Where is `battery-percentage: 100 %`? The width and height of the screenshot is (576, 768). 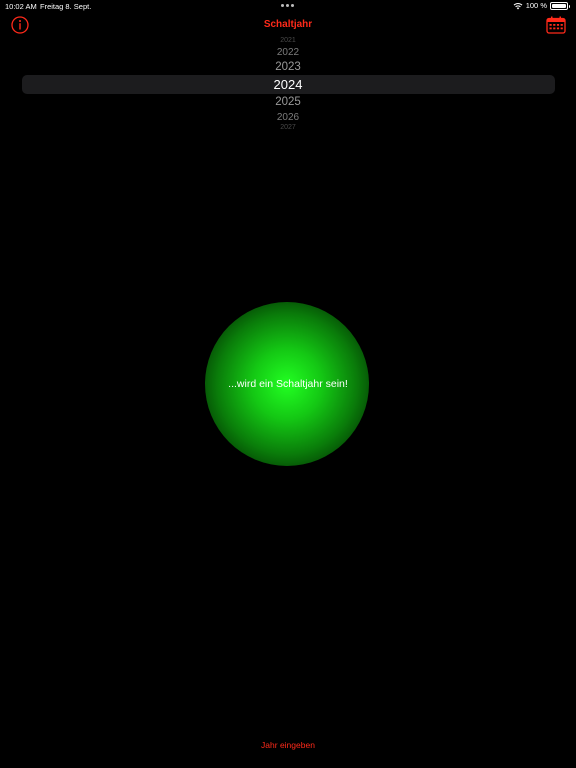
battery-percentage: 100 % is located at coordinates (536, 5).